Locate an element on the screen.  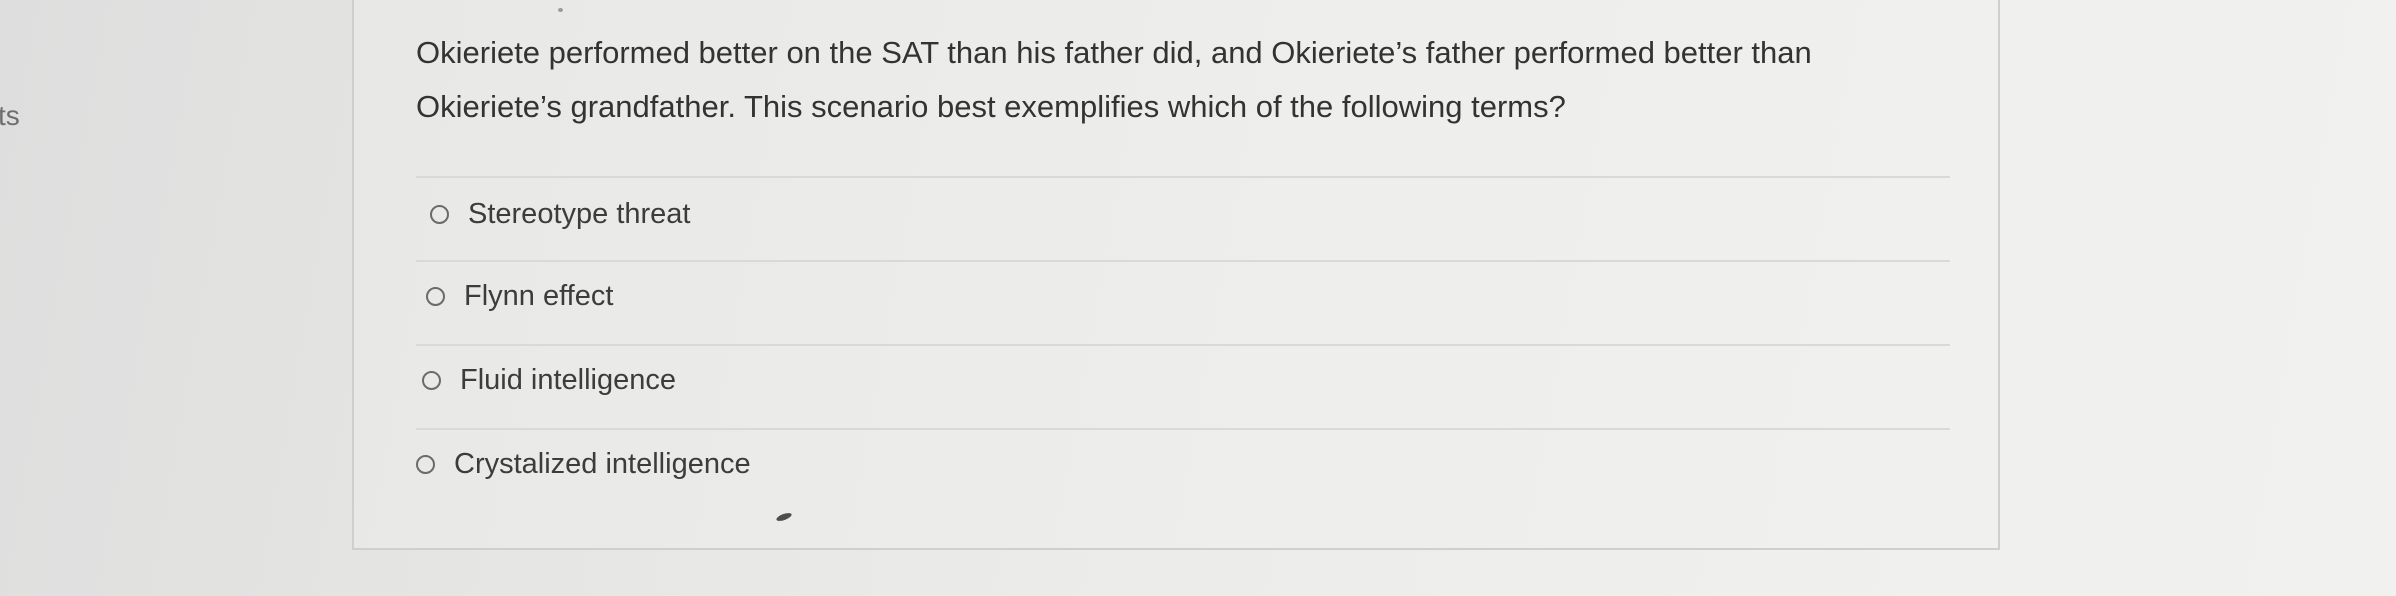
sidebar-partial-label: ts is located at coordinates (10, 115).